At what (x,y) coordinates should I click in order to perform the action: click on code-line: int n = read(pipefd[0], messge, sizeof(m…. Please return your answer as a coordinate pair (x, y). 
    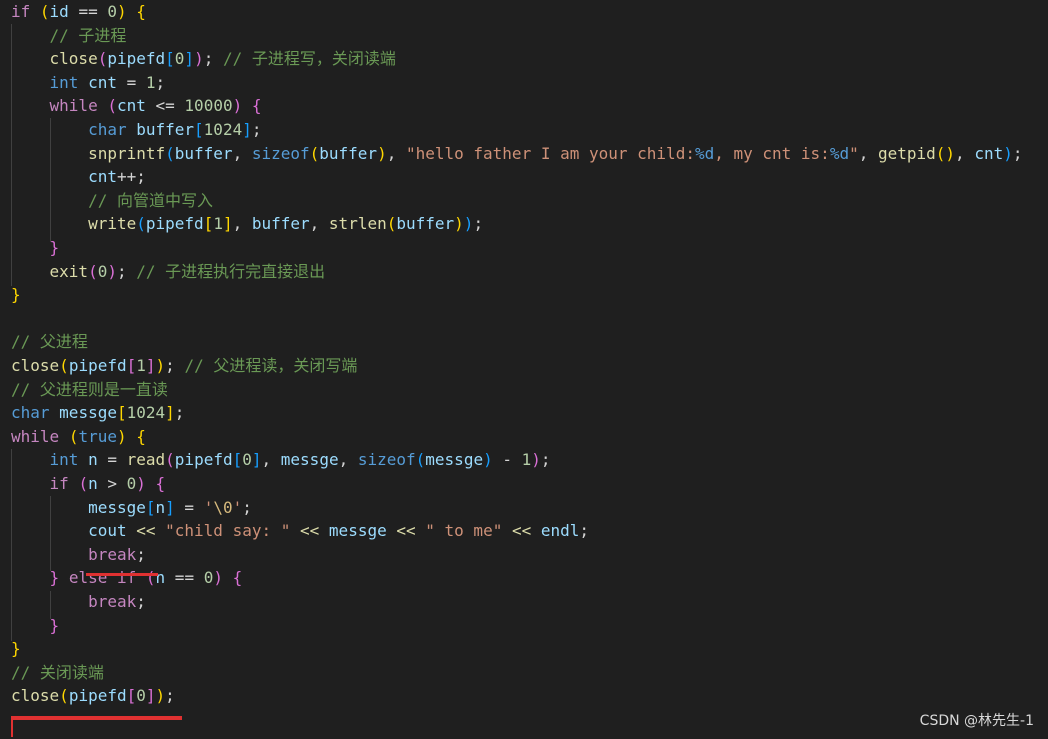
    Looking at the image, I should click on (281, 460).